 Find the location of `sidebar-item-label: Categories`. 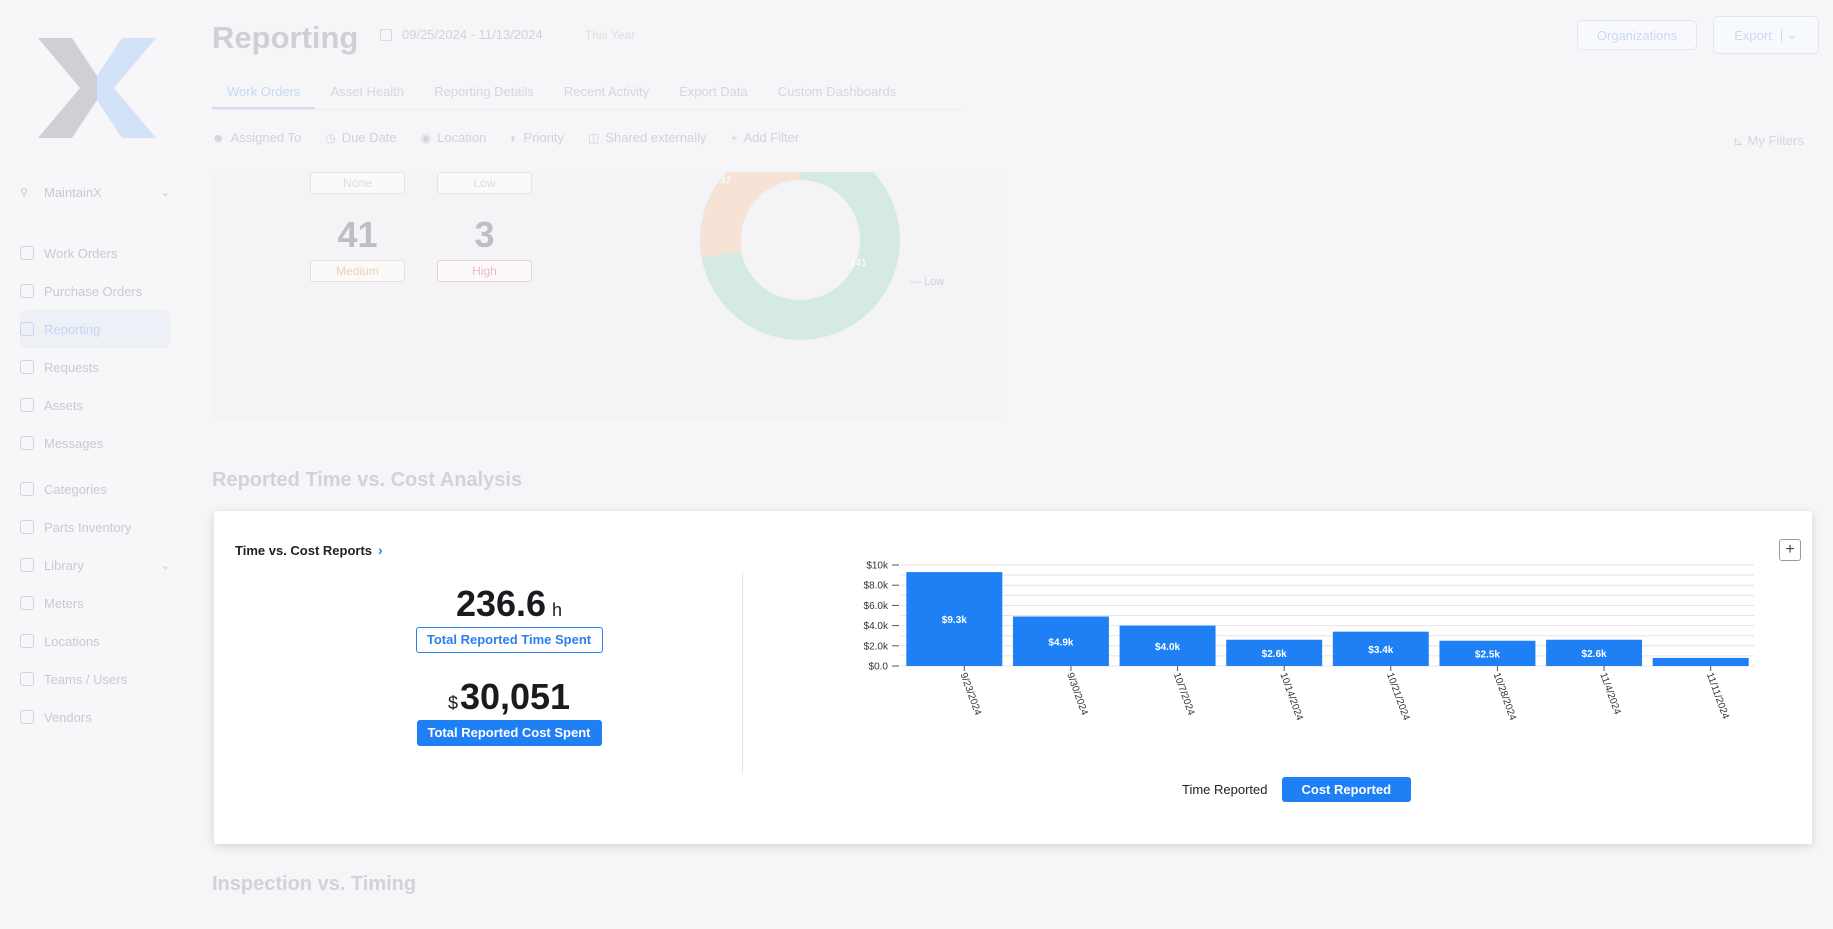

sidebar-item-label: Categories is located at coordinates (75, 489).